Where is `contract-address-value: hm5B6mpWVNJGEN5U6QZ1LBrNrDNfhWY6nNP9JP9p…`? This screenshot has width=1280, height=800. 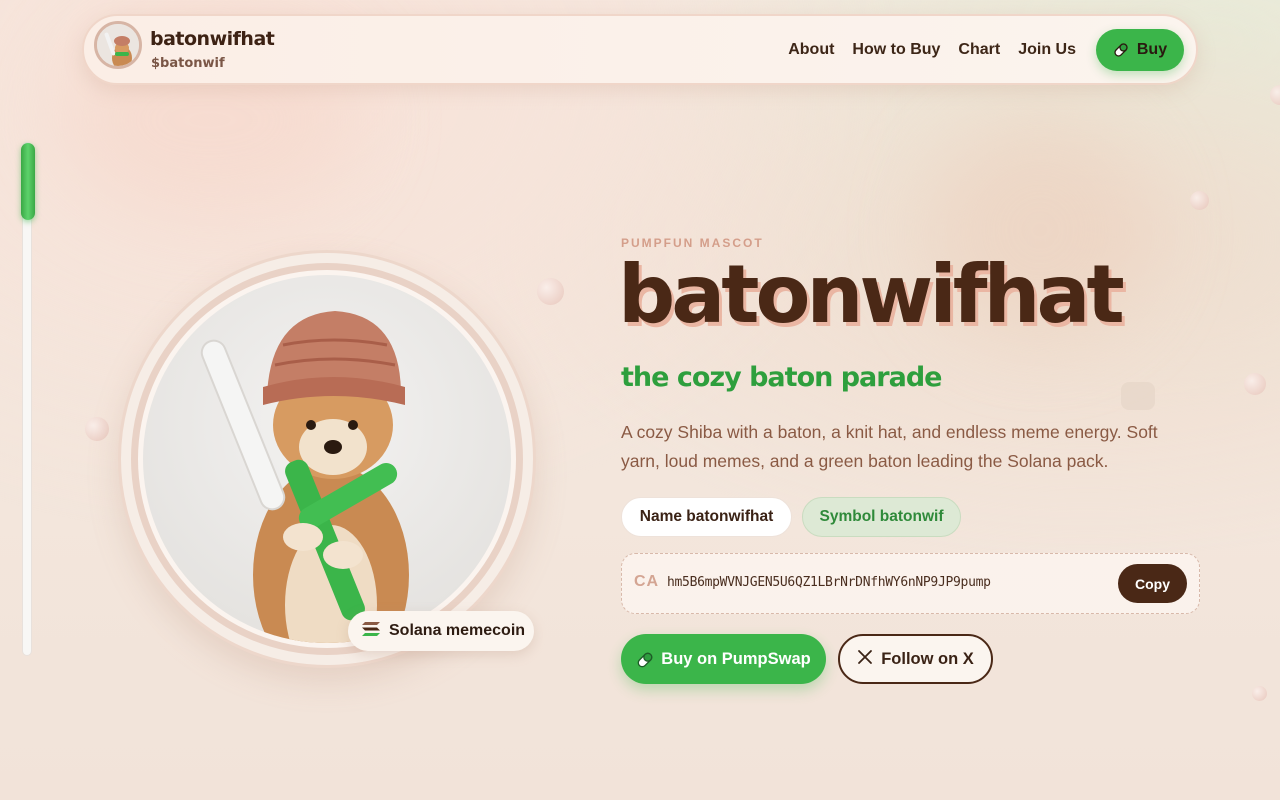
contract-address-value: hm5B6mpWVNJGEN5U6QZ1LBrNrDNfhWY6nNP9JP9p… is located at coordinates (829, 582).